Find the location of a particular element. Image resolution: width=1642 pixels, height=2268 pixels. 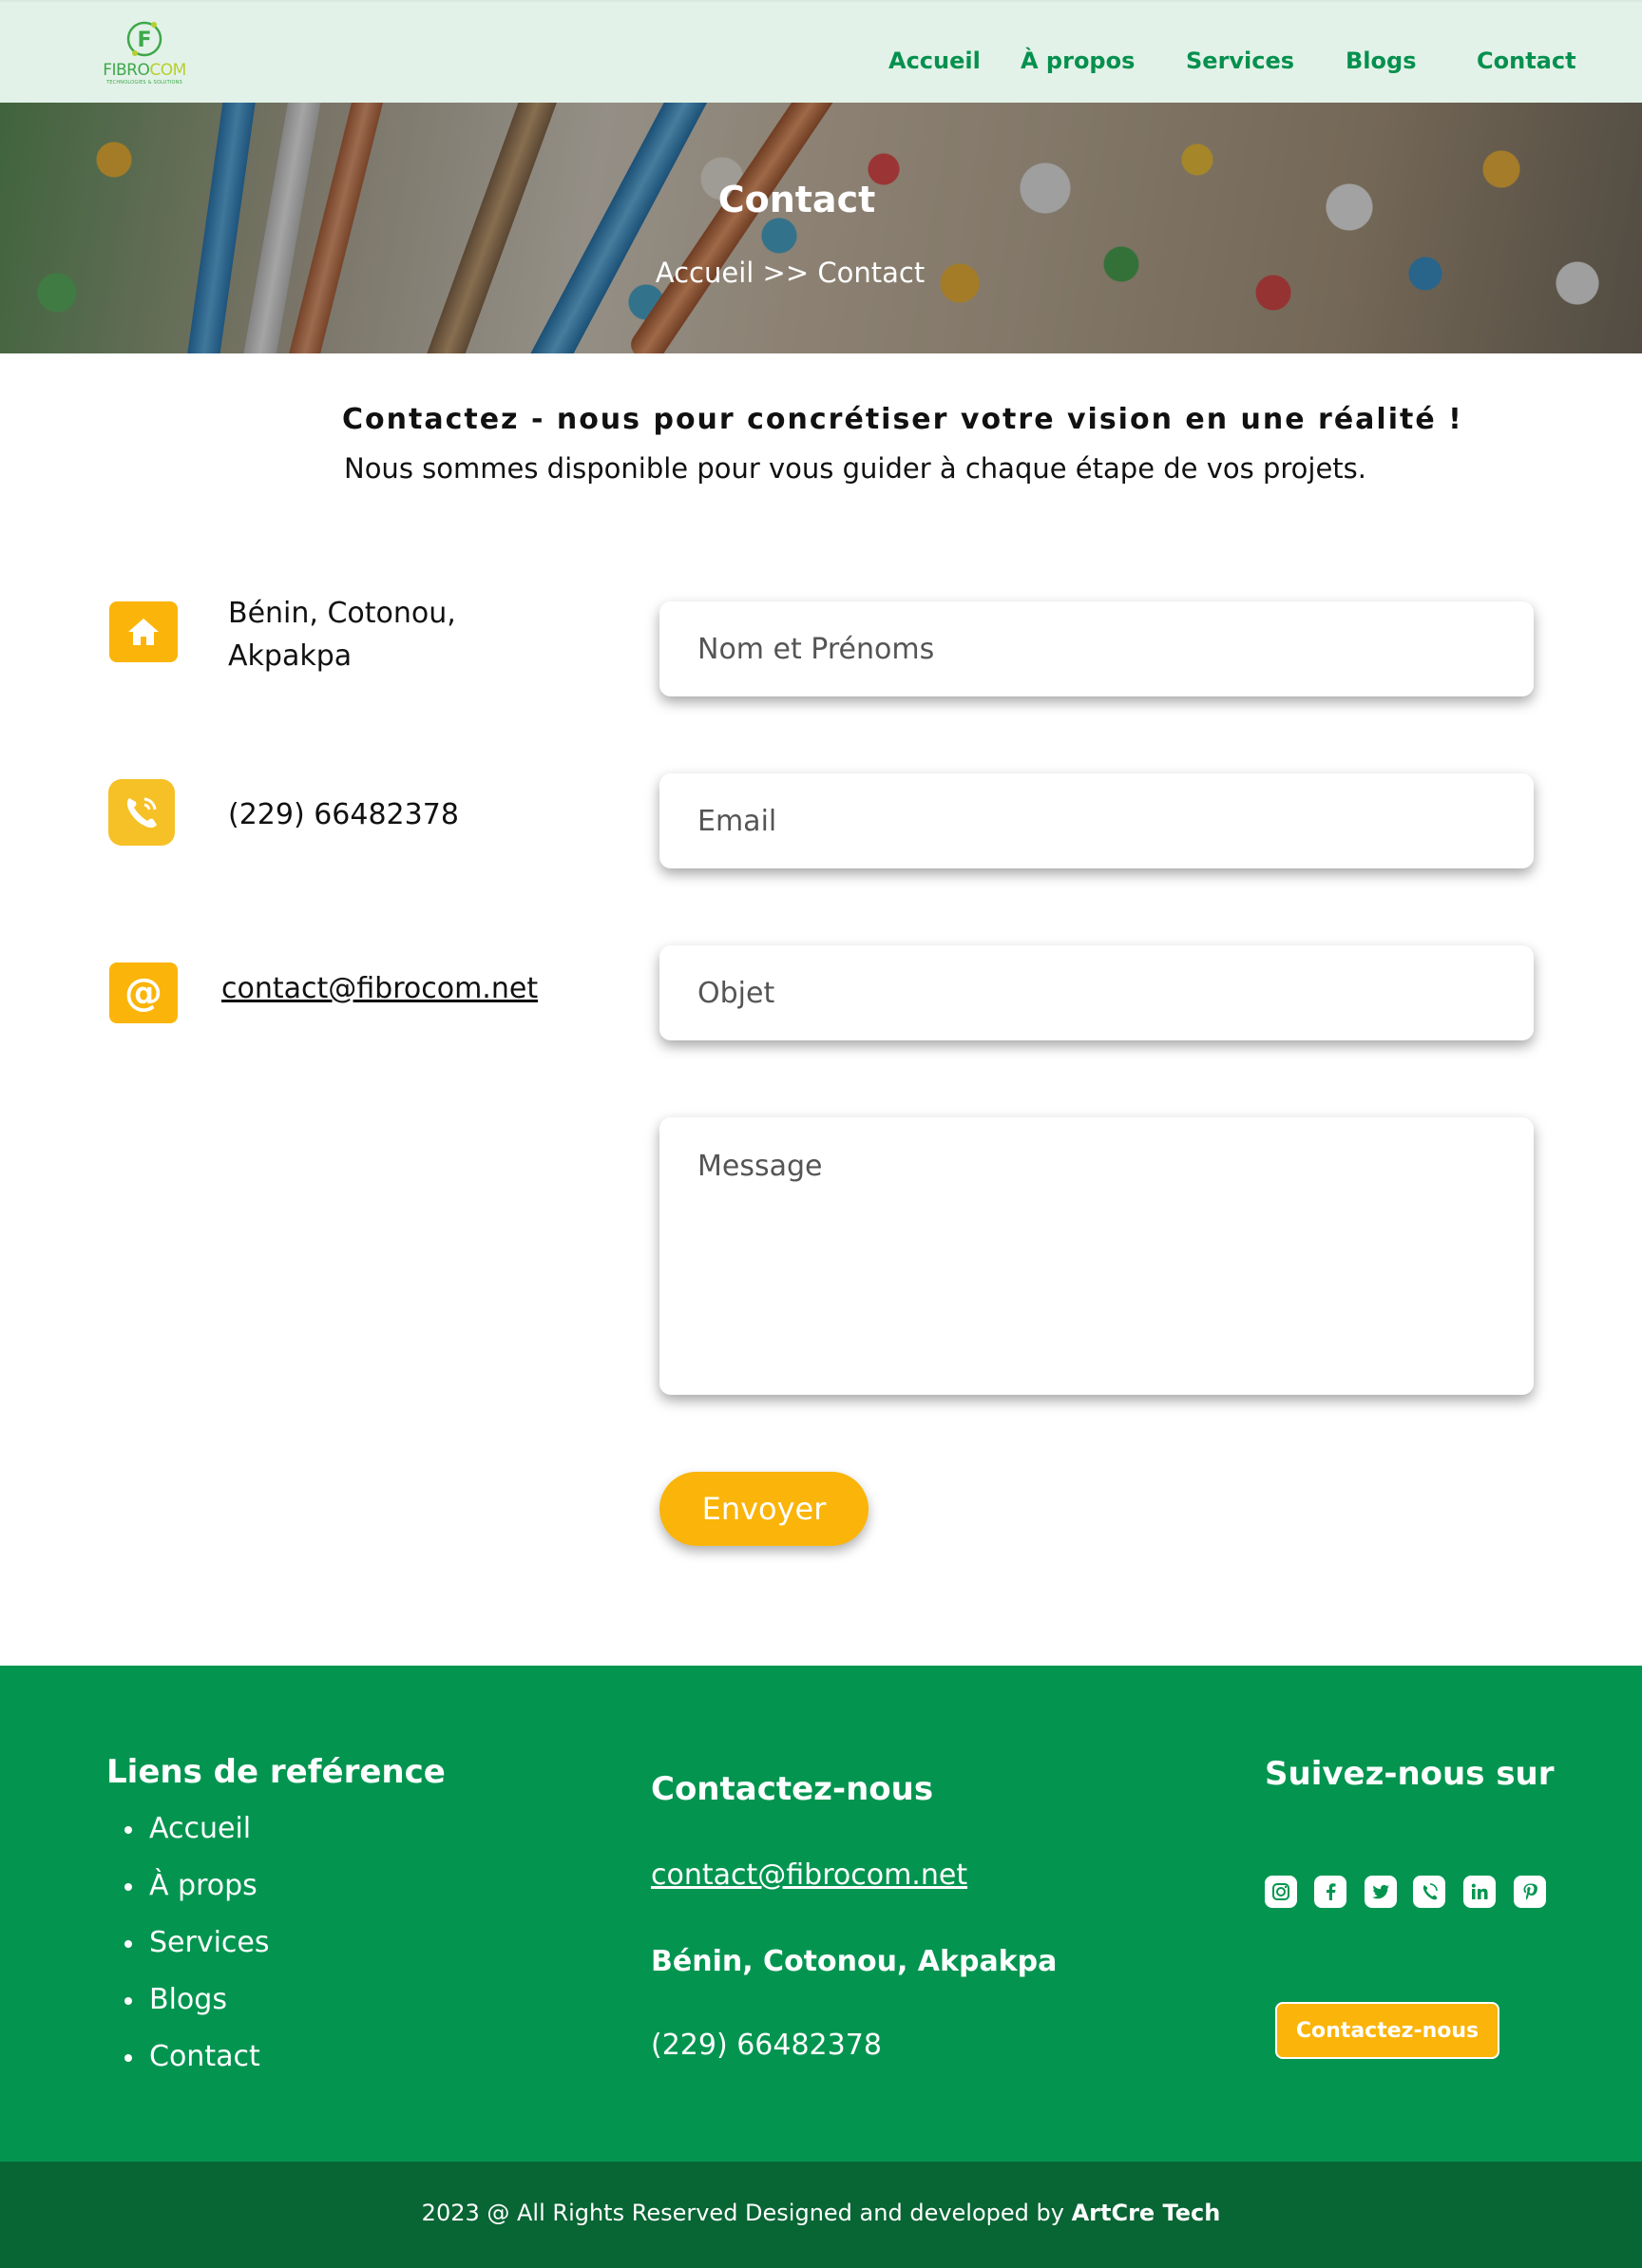

logo-wordmark: FIBROCOM is located at coordinates (144, 70).